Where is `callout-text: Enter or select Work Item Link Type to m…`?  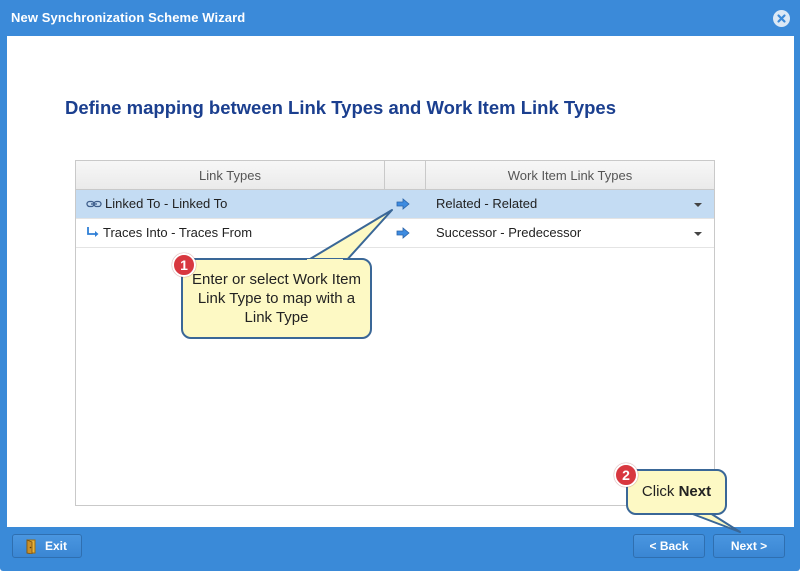
callout-text: Enter or select Work Item Link Type to m… is located at coordinates (276, 298).